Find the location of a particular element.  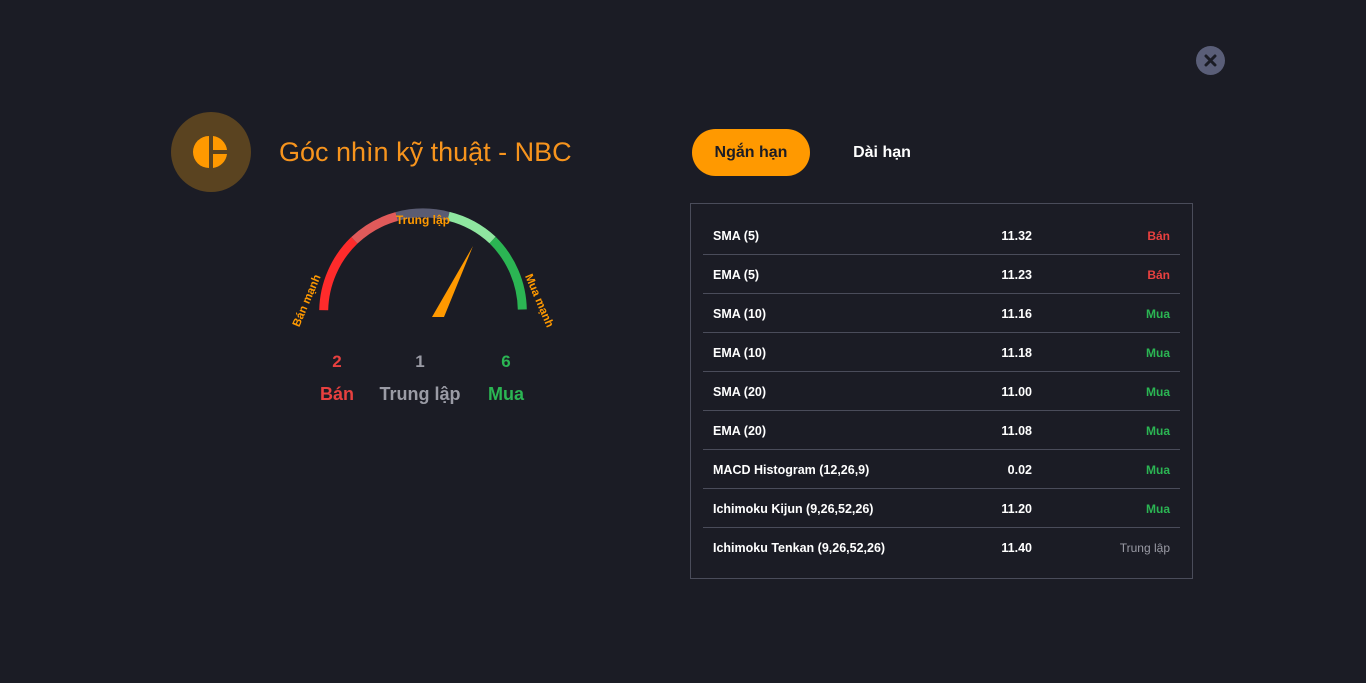

indicator-value: 11.20 is located at coordinates (1016, 509).